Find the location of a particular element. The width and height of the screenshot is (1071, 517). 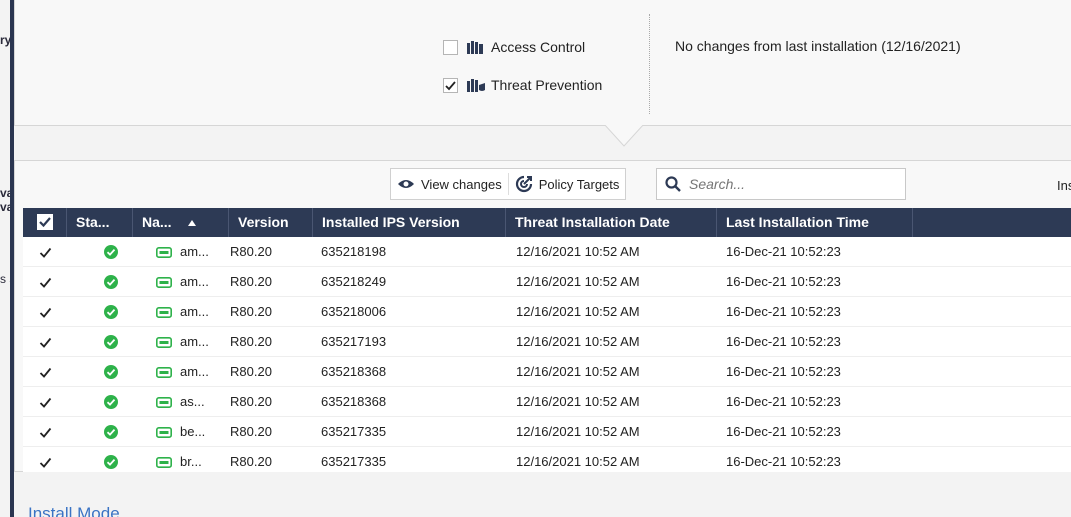

eye-icon is located at coordinates (406, 184).